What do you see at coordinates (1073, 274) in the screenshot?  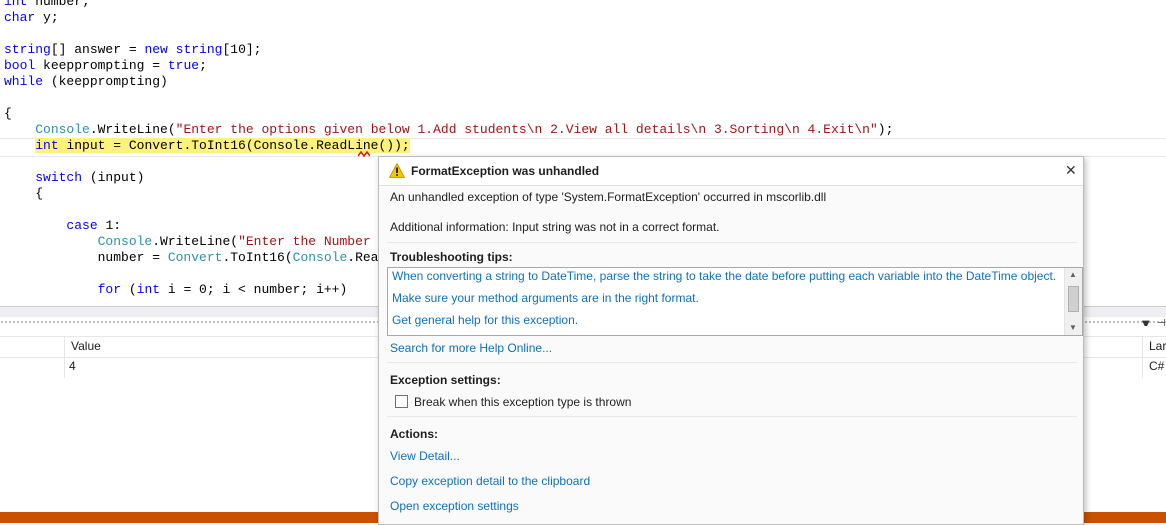 I see `scroll-up-icon: ▲` at bounding box center [1073, 274].